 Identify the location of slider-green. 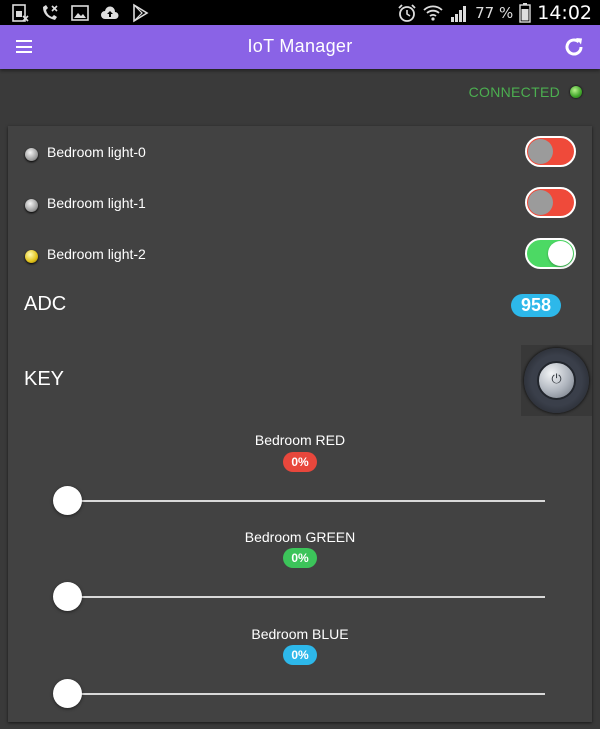
(299, 596).